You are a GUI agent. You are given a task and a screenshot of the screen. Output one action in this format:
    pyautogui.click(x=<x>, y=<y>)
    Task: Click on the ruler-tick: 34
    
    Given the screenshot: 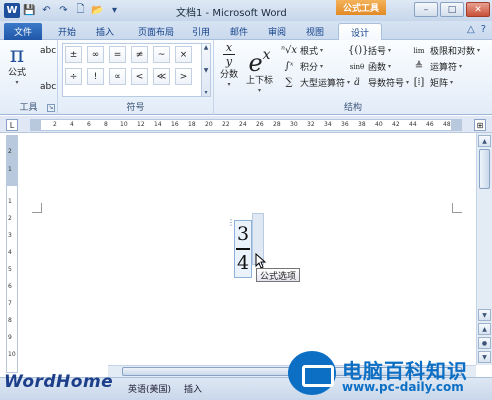 What is the action you would take?
    pyautogui.click(x=328, y=124)
    